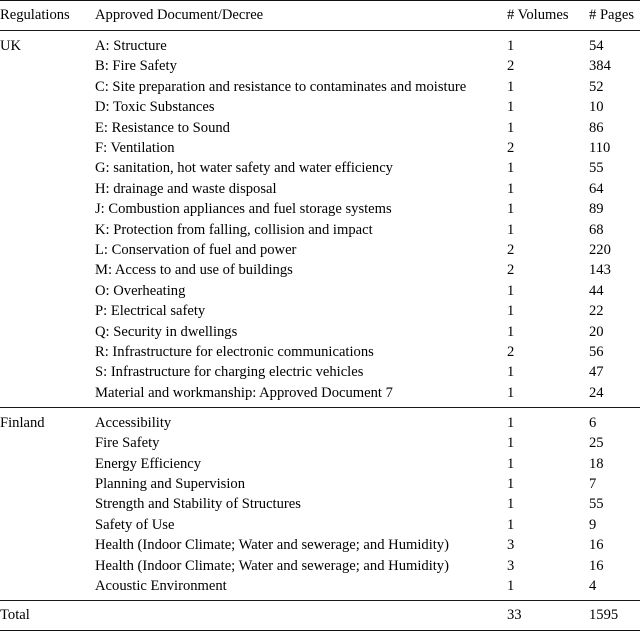  What do you see at coordinates (596, 504) in the screenshot?
I see `cell-pages: 55` at bounding box center [596, 504].